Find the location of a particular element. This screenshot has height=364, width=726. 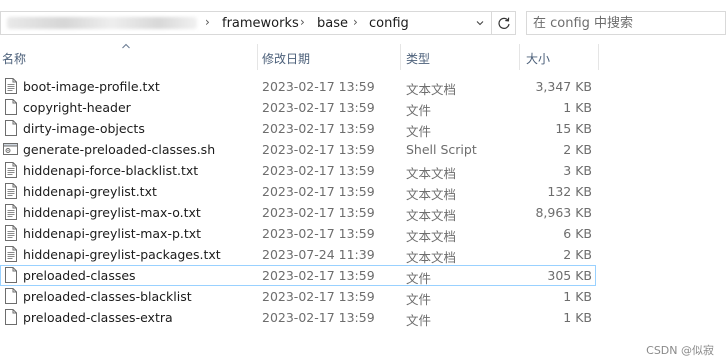

chevron-down-icon is located at coordinates (480, 23).